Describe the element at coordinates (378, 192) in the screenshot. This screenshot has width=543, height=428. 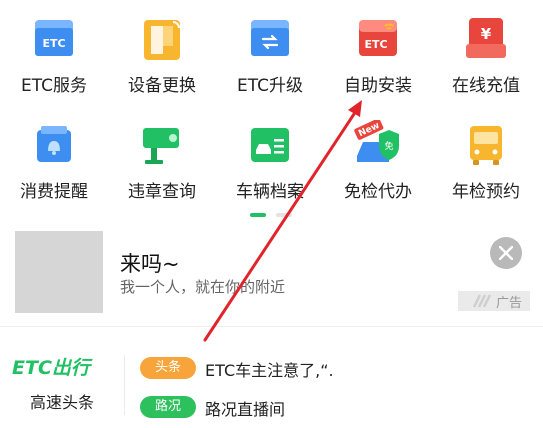
I see `grid-item-label: 免检代办` at that location.